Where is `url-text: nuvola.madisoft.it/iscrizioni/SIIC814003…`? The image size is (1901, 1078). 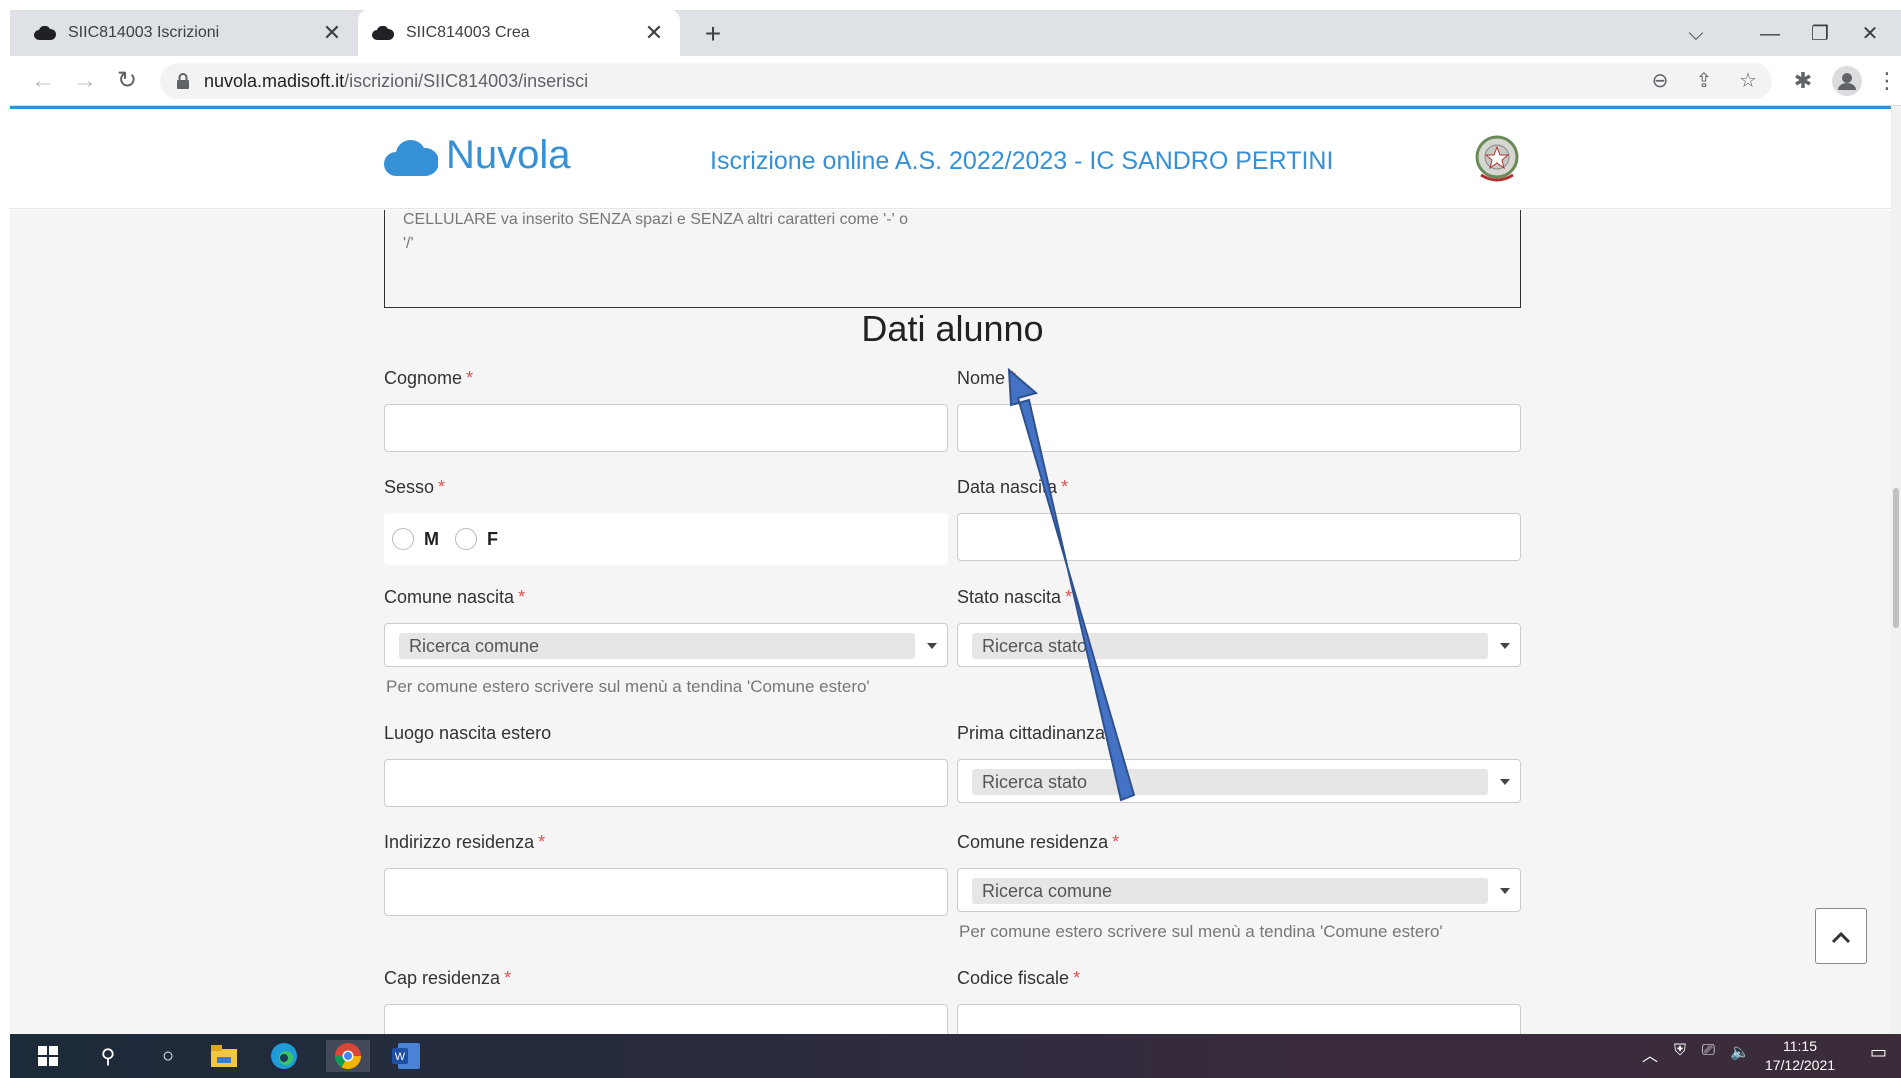 url-text: nuvola.madisoft.it/iscrizioni/SIIC814003… is located at coordinates (396, 81).